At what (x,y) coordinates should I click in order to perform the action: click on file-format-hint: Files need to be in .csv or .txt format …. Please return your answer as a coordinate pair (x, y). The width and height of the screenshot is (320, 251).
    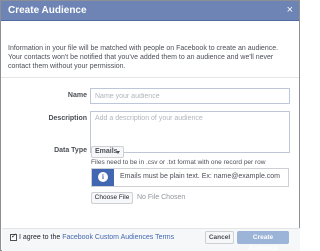
    Looking at the image, I should click on (178, 162).